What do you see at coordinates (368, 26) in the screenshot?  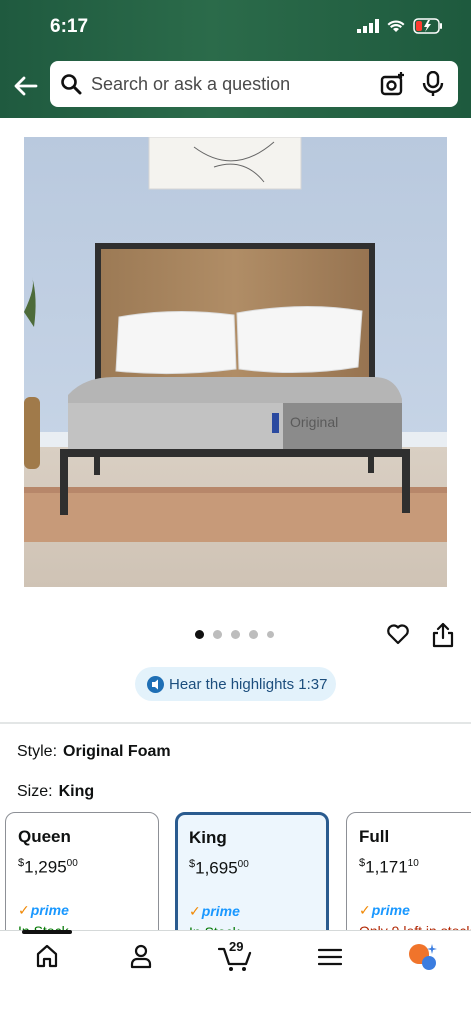 I see `signal-icon` at bounding box center [368, 26].